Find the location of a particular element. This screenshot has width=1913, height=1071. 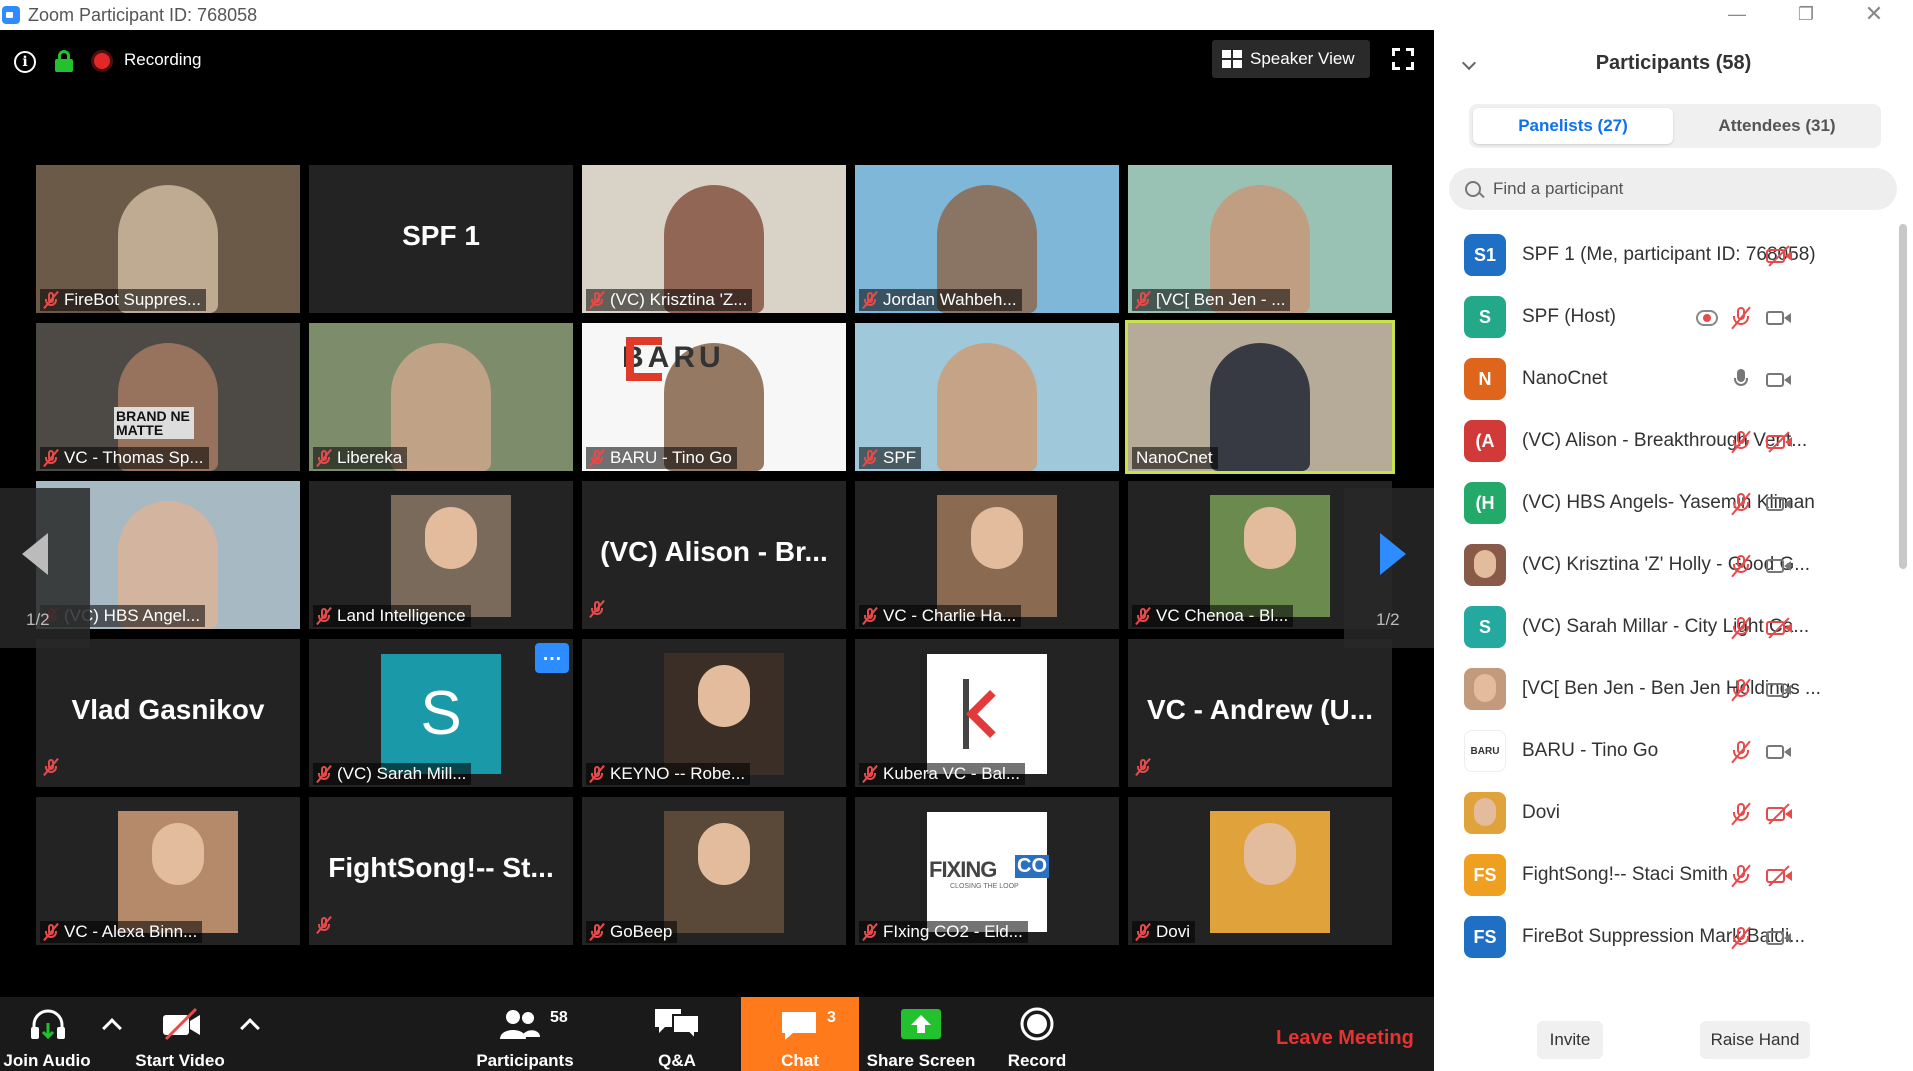

join-audio-button: Join Audio is located at coordinates (47, 1034).